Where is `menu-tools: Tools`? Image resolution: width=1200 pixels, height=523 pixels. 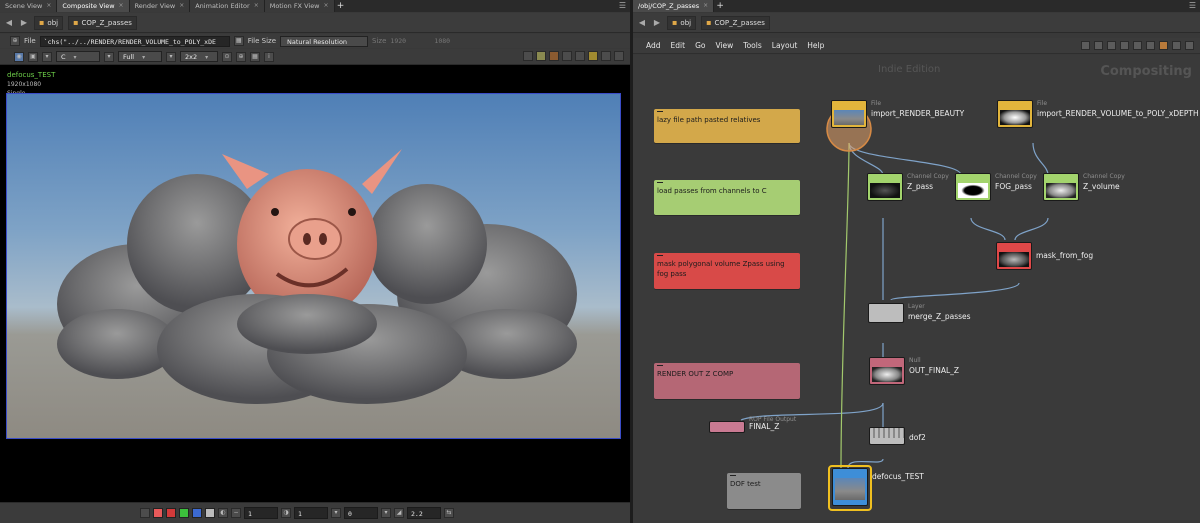
menu-tools: Tools is located at coordinates (752, 45).